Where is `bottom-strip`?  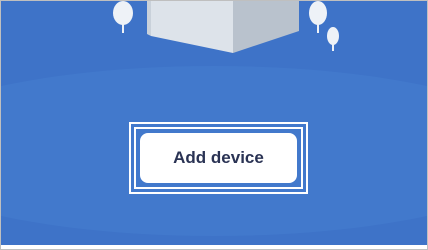 bottom-strip is located at coordinates (214, 247).